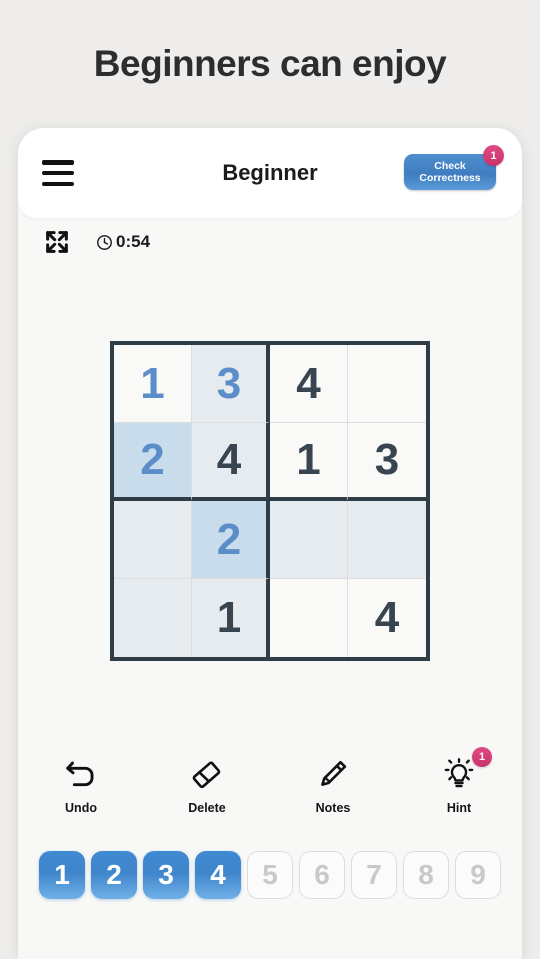 The image size is (540, 959). I want to click on status-row: 0:54, so click(270, 243).